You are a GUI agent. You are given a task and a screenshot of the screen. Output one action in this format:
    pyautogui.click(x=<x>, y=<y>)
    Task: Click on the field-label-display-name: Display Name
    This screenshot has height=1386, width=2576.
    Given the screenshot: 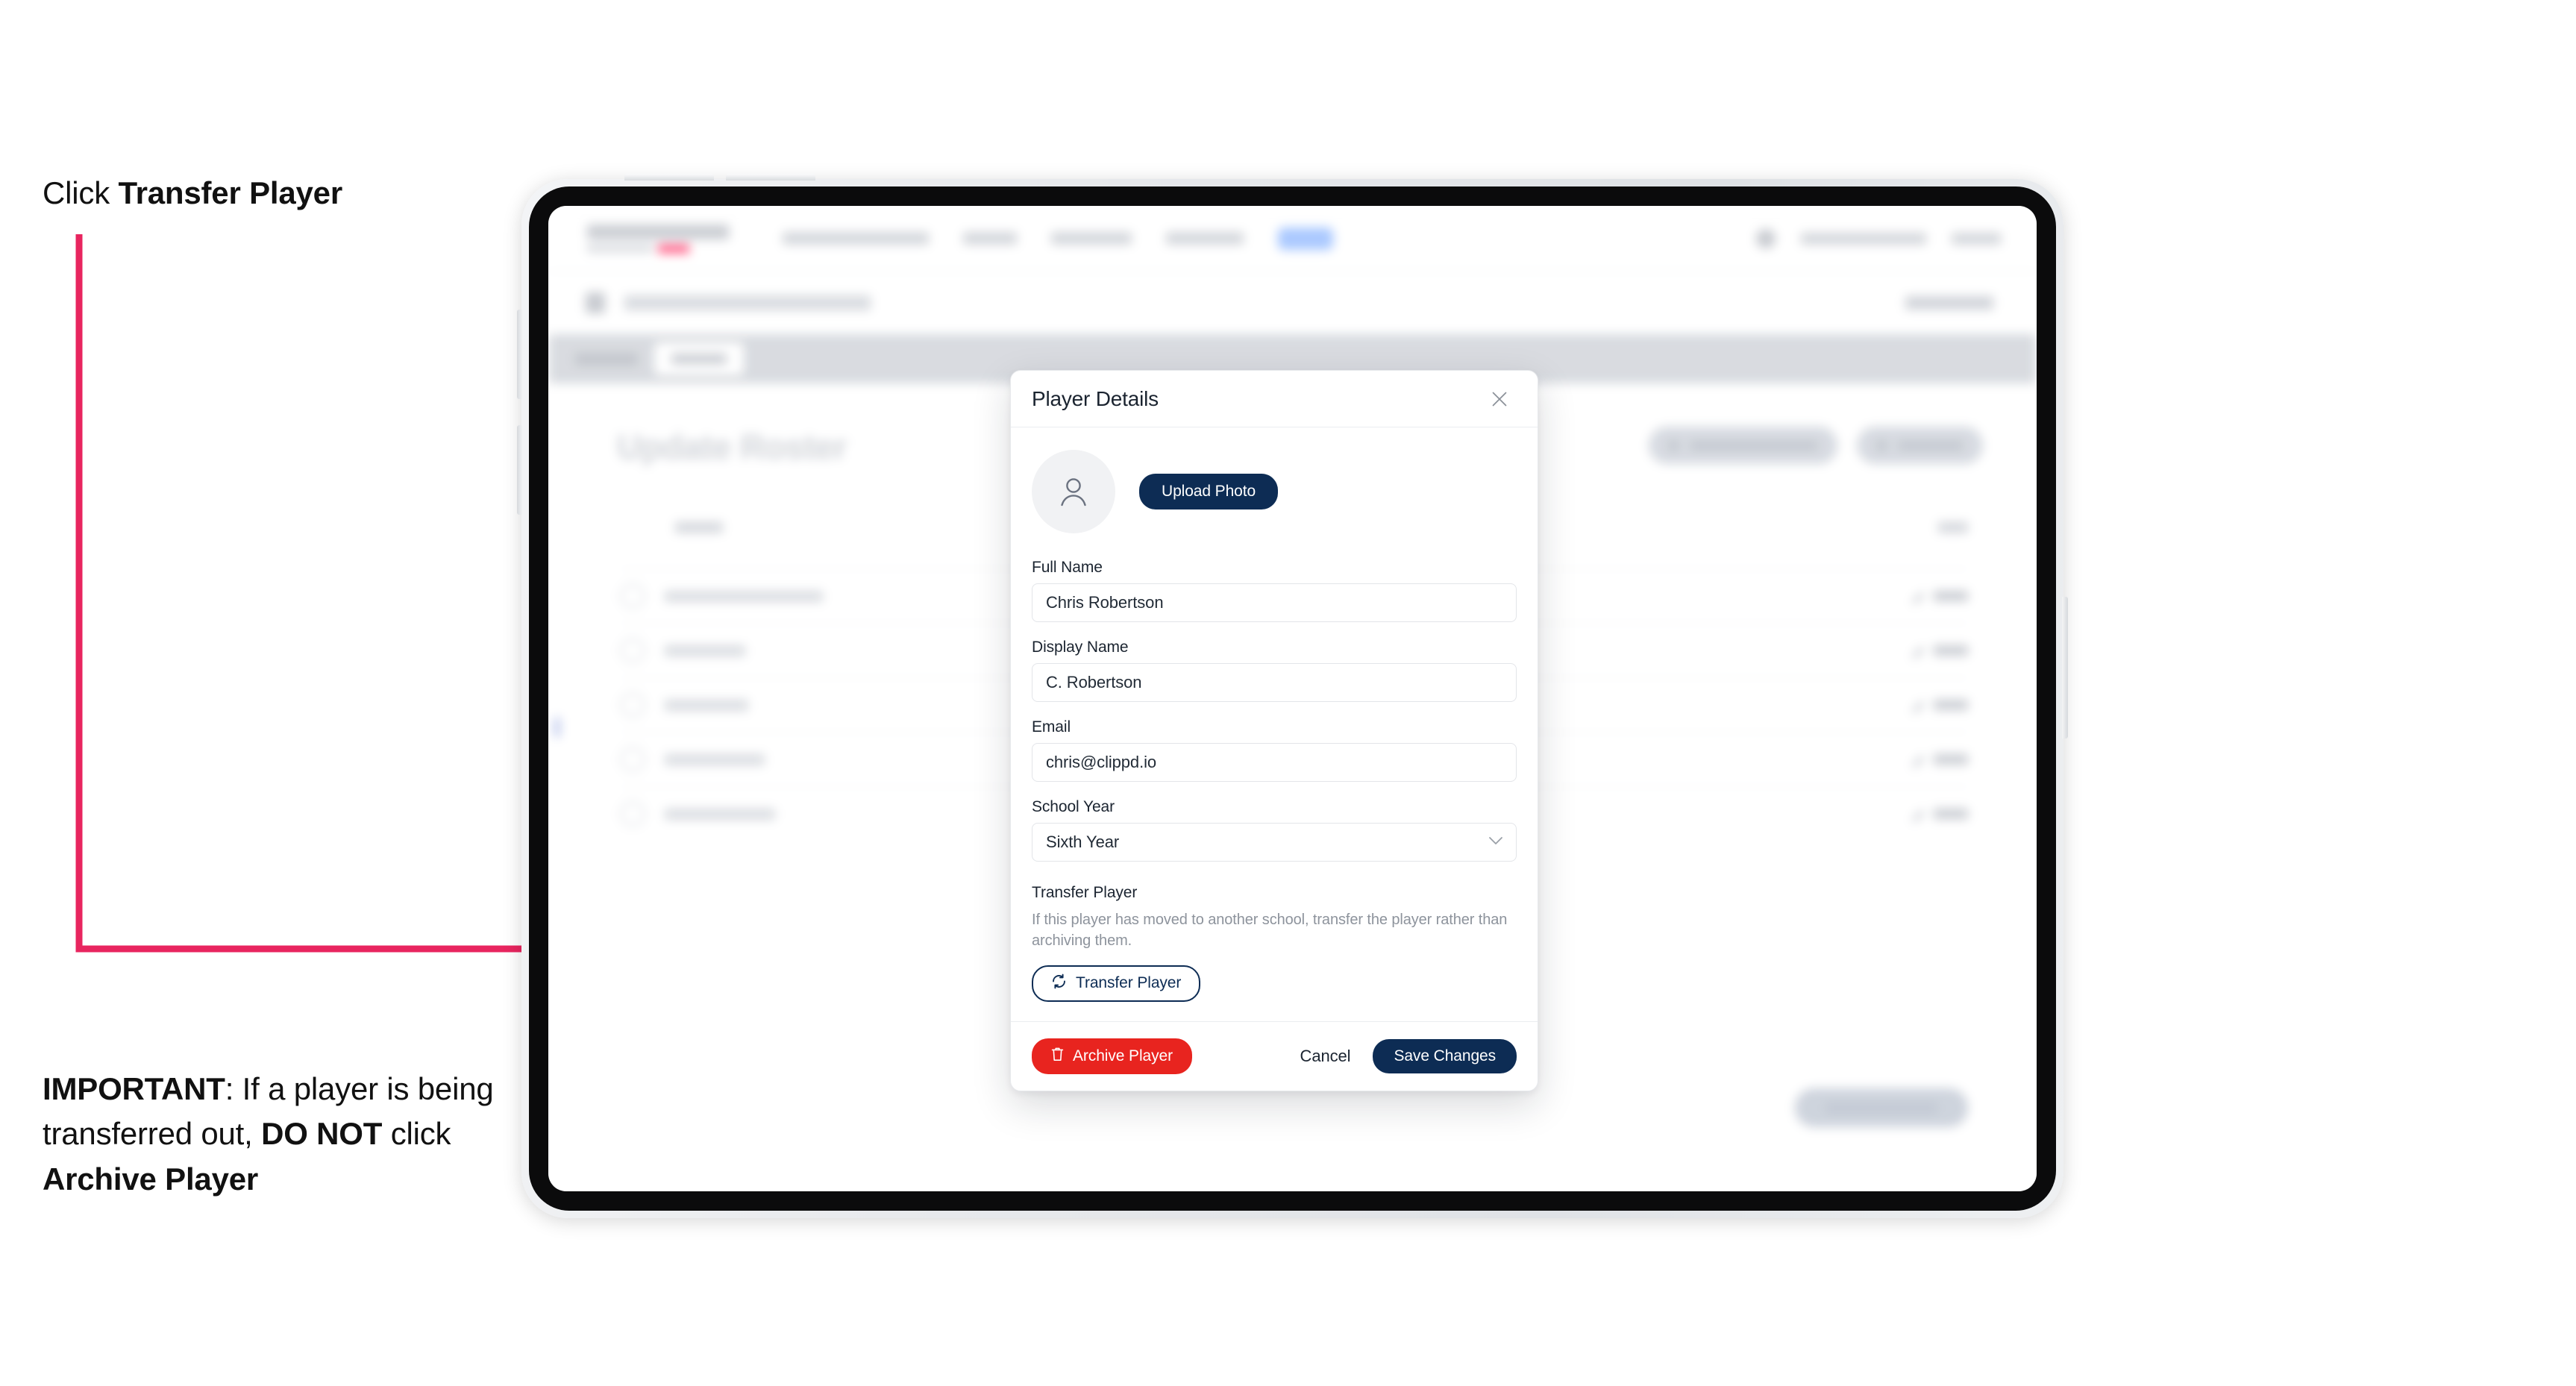 What is the action you would take?
    pyautogui.click(x=1080, y=647)
    